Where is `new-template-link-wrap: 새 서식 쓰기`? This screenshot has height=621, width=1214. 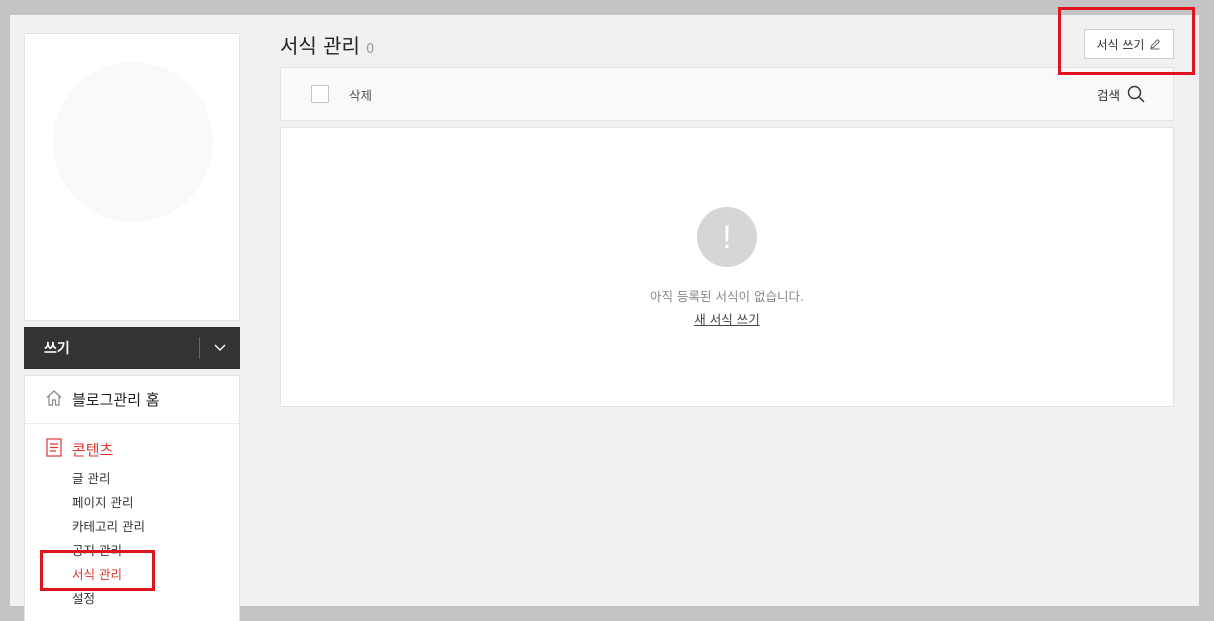
new-template-link-wrap: 새 서식 쓰기 is located at coordinates (727, 318).